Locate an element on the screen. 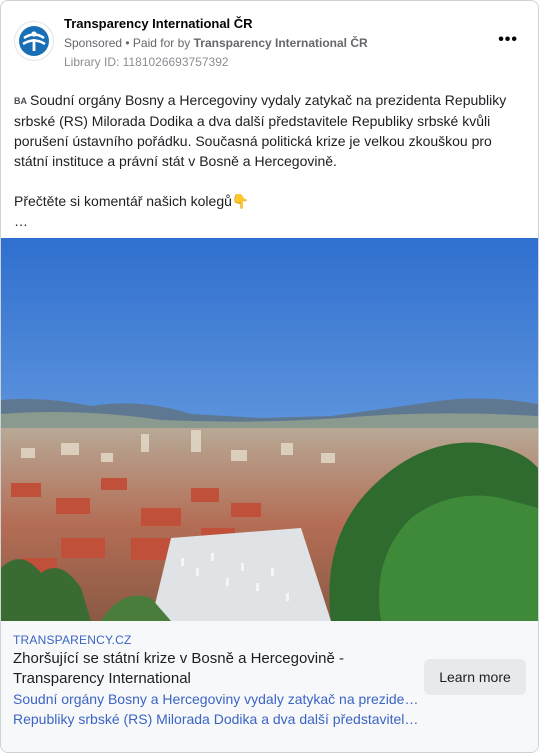 Image resolution: width=539 pixels, height=753 pixels. sponsored-label: Sponsored is located at coordinates (93, 43).